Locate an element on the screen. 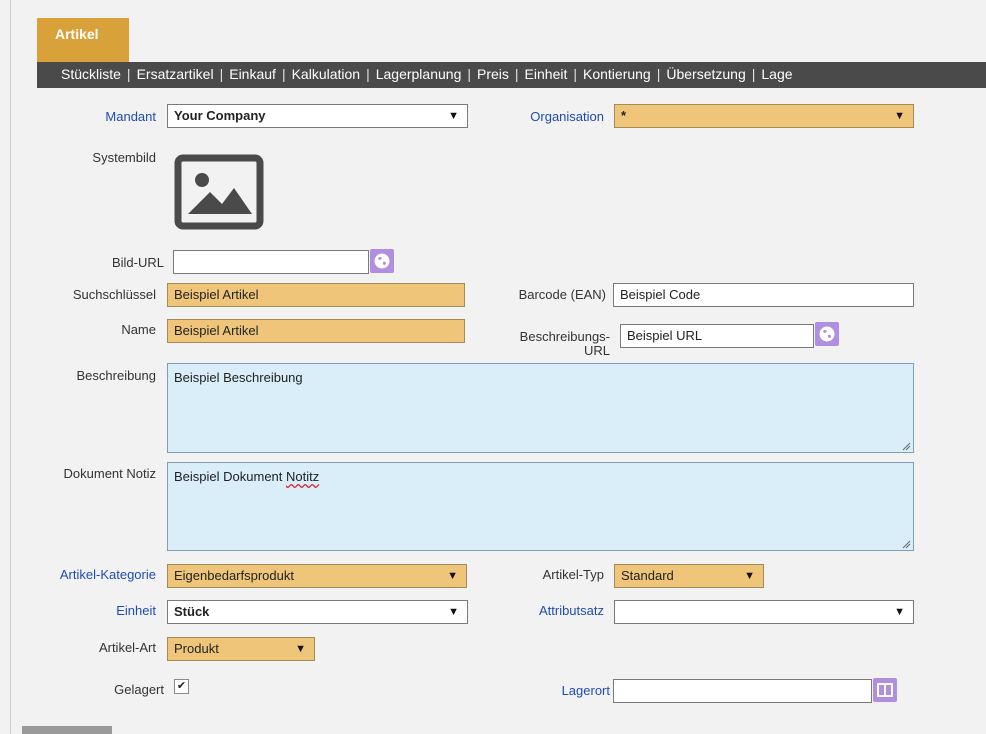  beschreibungs-url-value: Beispiel URL is located at coordinates (665, 335).